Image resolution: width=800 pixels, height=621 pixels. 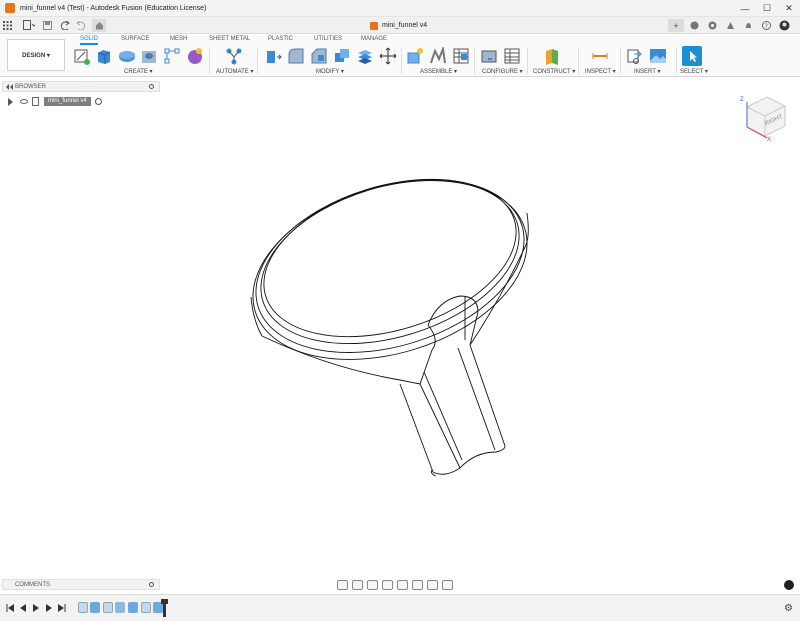 I want to click on orbit-icon, so click(x=342, y=584).